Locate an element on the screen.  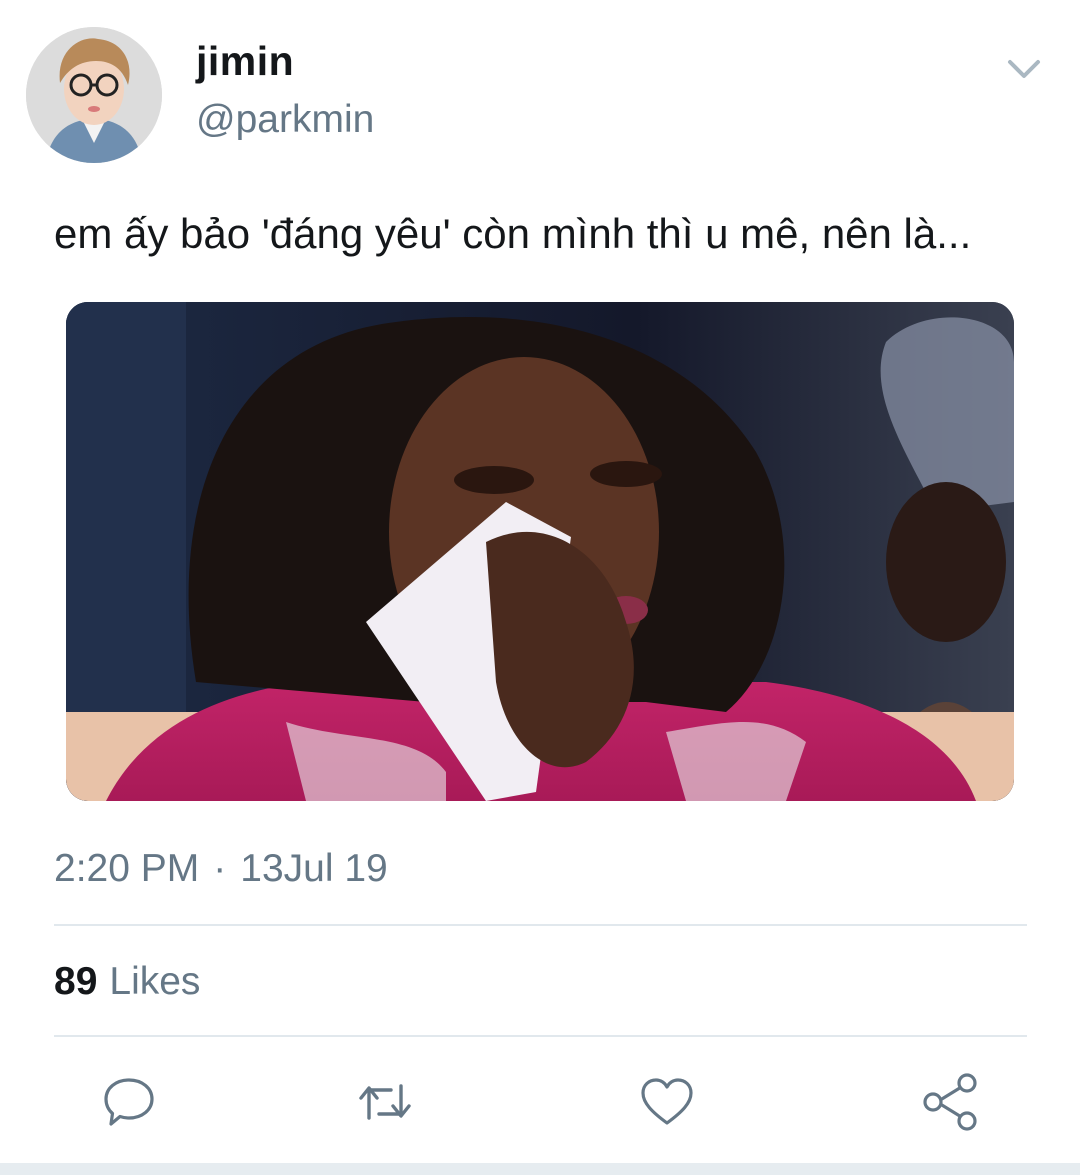
likes-stat: 89 Likes is located at coordinates (127, 982).